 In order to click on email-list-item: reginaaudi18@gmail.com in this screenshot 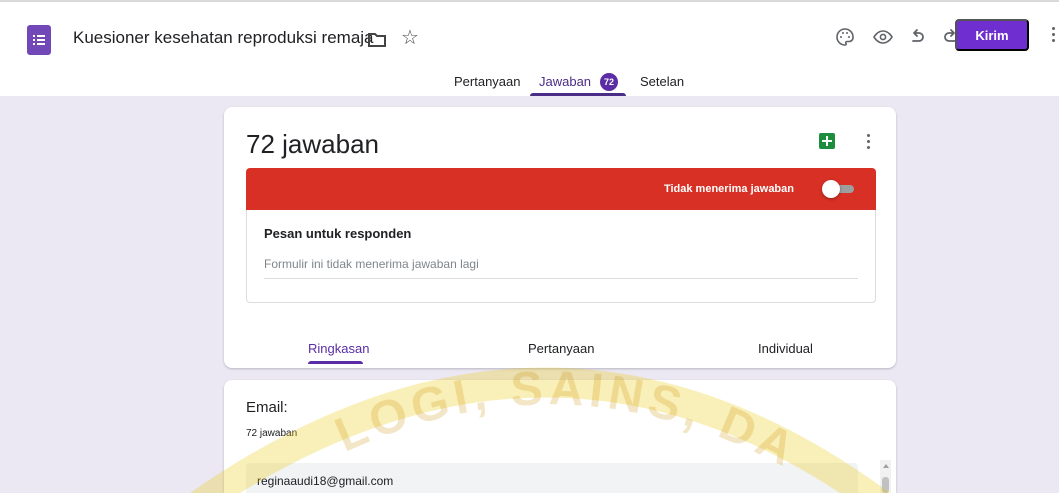, I will do `click(552, 478)`.